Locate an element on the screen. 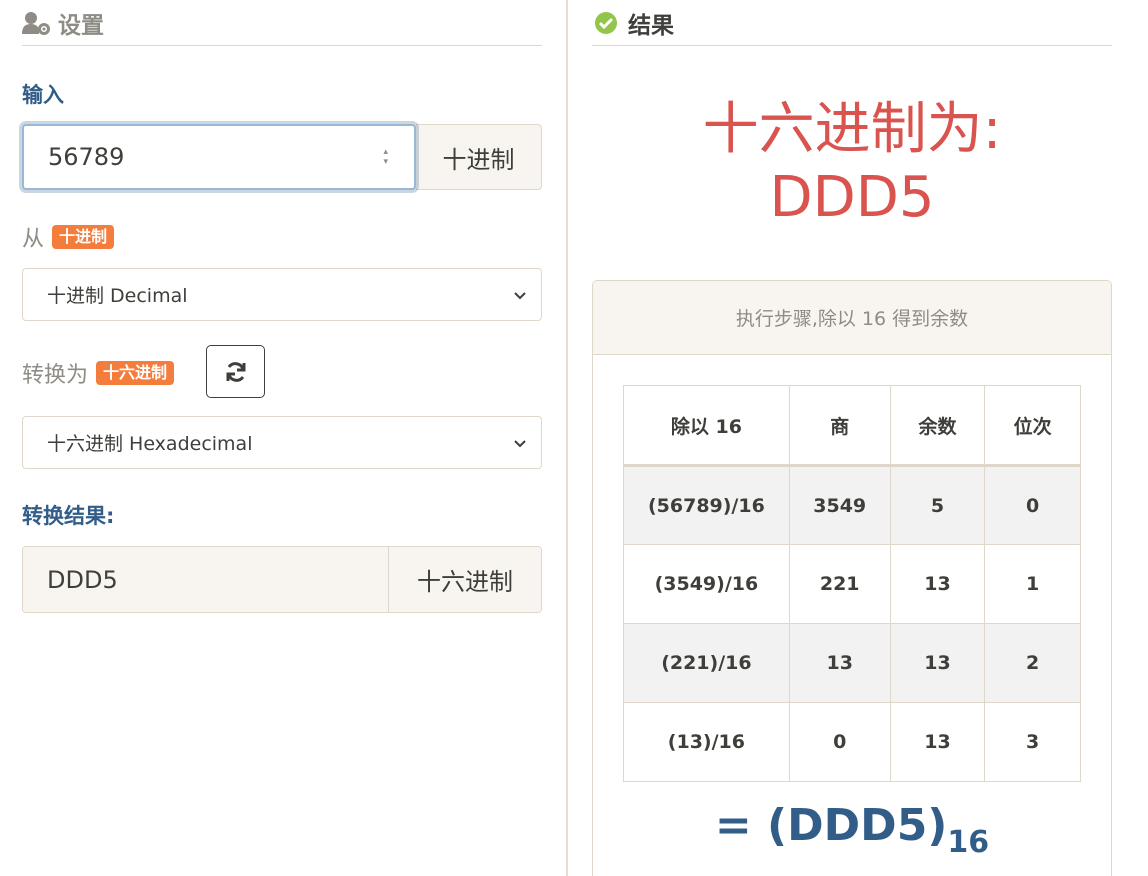 Image resolution: width=1148 pixels, height=876 pixels. table-row: (221)/16 13 13 2 is located at coordinates (852, 663).